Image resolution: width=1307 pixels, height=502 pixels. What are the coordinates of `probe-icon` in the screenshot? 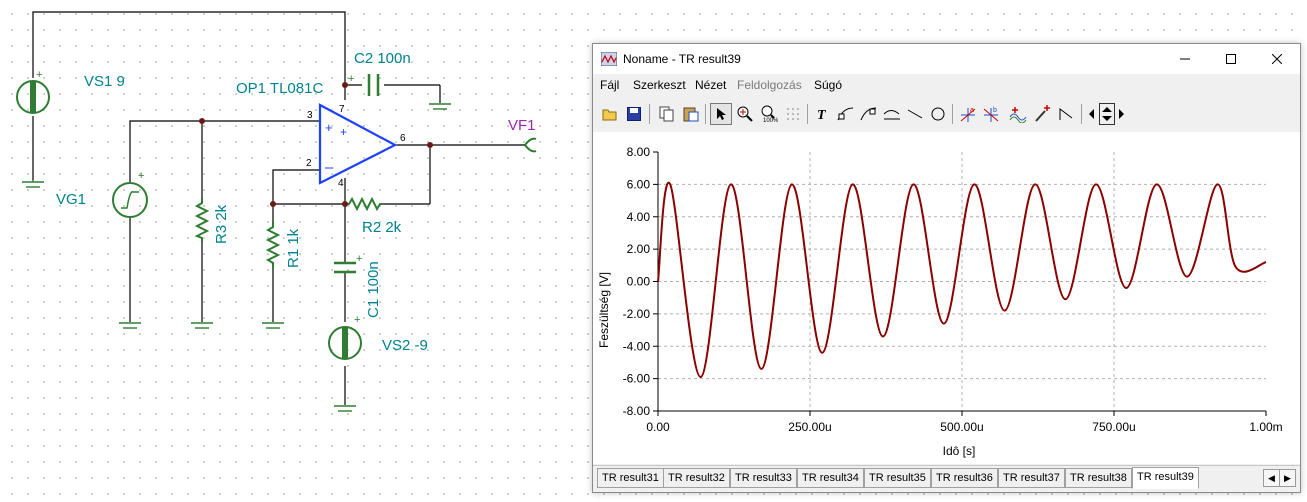 It's located at (1042, 113).